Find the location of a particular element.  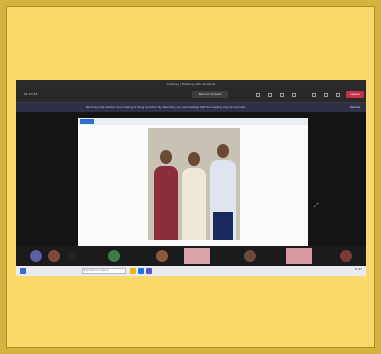

window-title: Lakshya | Meeting with students is located at coordinates (191, 84).